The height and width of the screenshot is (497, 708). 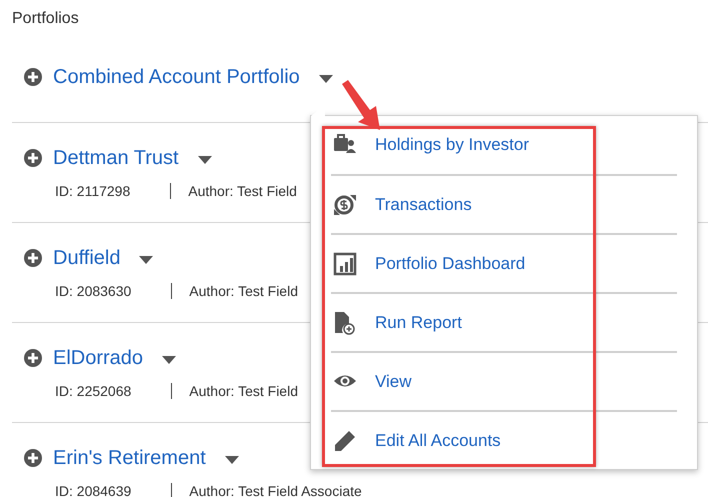 What do you see at coordinates (450, 264) in the screenshot?
I see `menu-item: Portfolio Dashboard` at bounding box center [450, 264].